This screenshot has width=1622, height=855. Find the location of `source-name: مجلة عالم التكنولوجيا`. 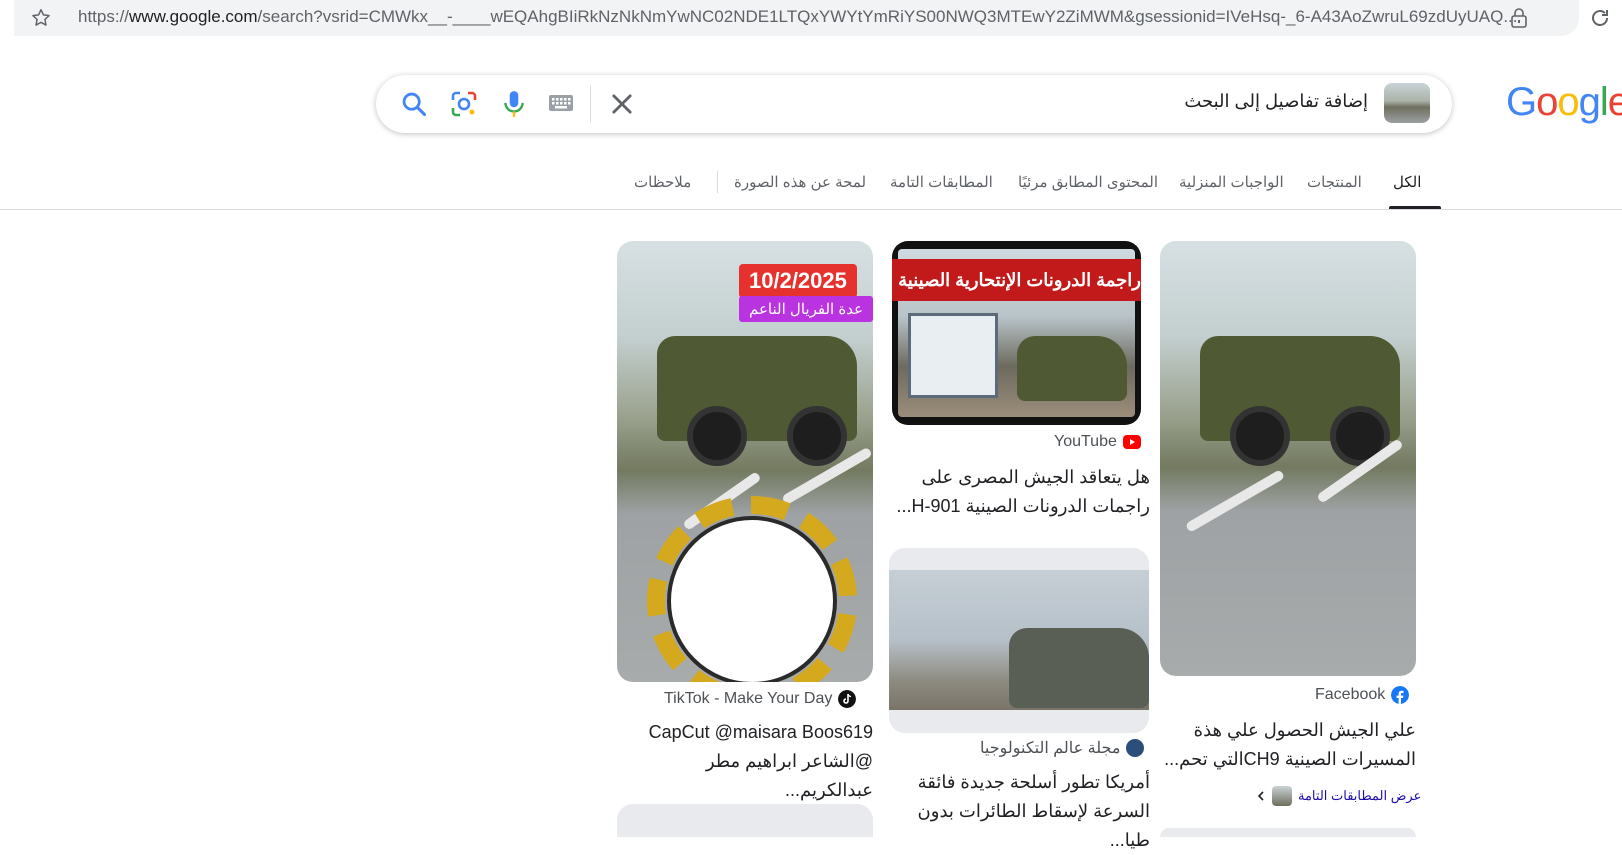

source-name: مجلة عالم التكنولوجيا is located at coordinates (1050, 748).